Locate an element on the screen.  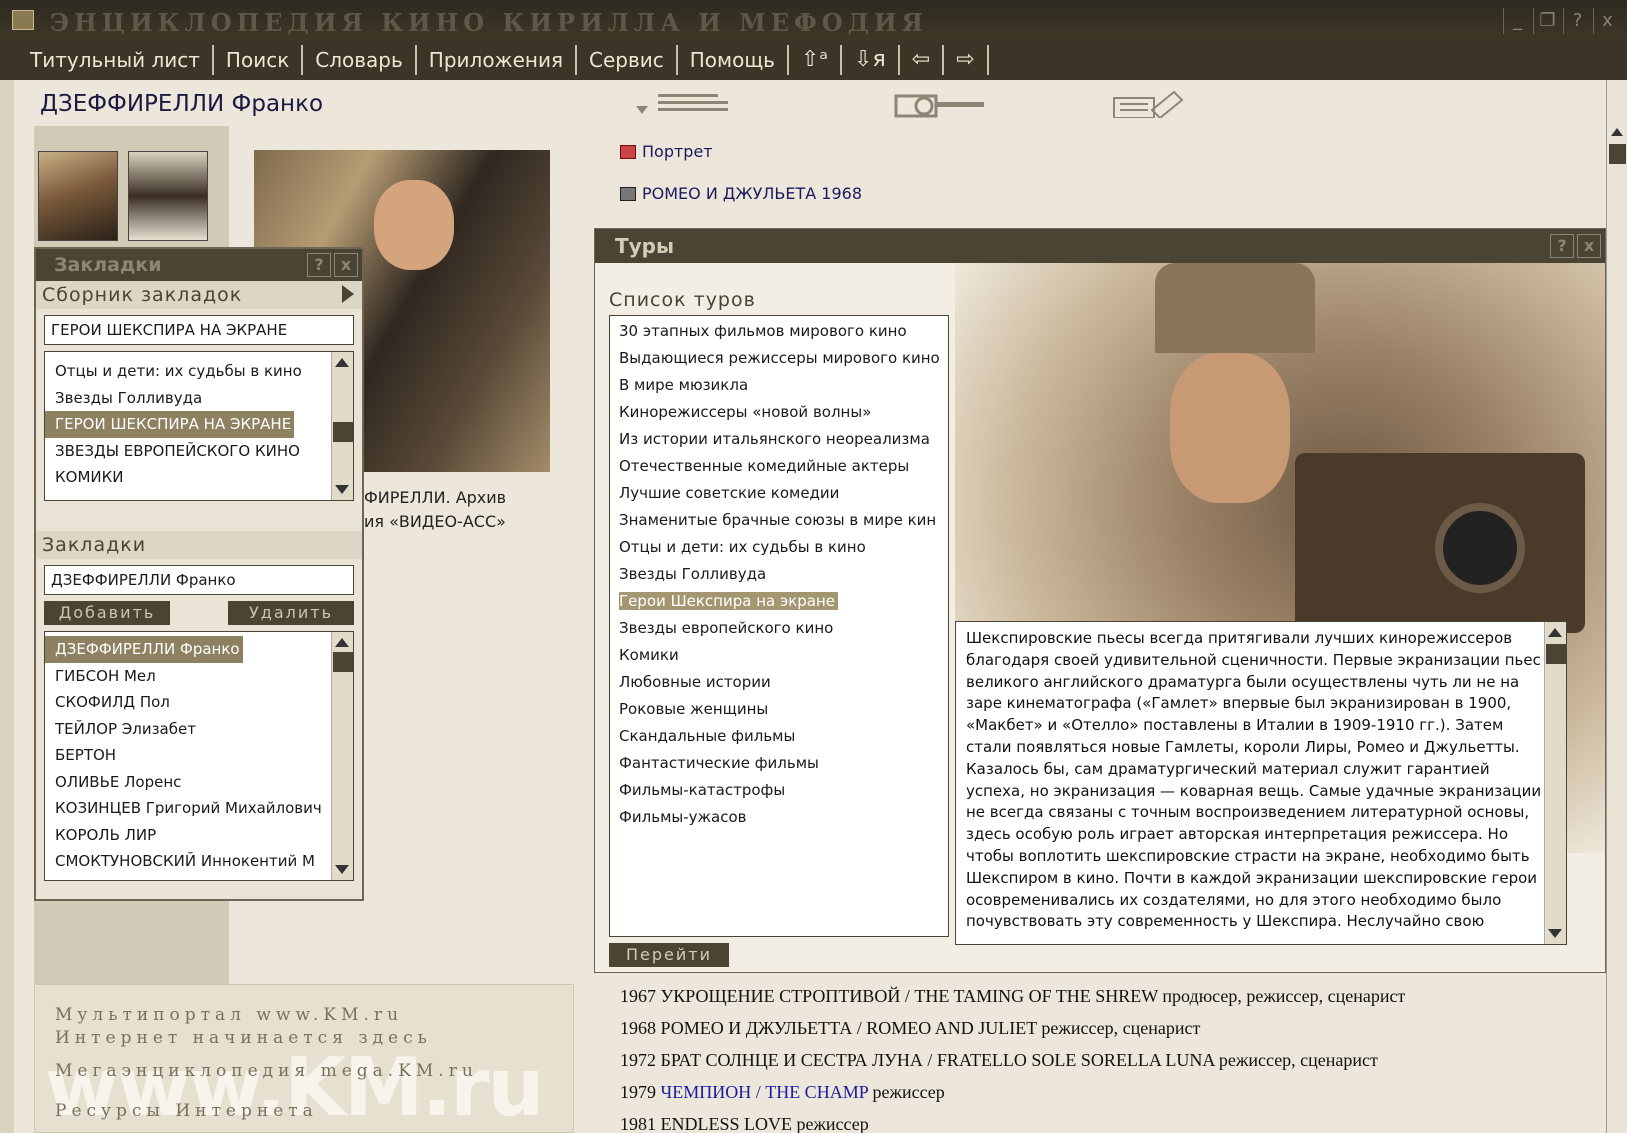
bookmarks-header-label: Закладки is located at coordinates (94, 545).